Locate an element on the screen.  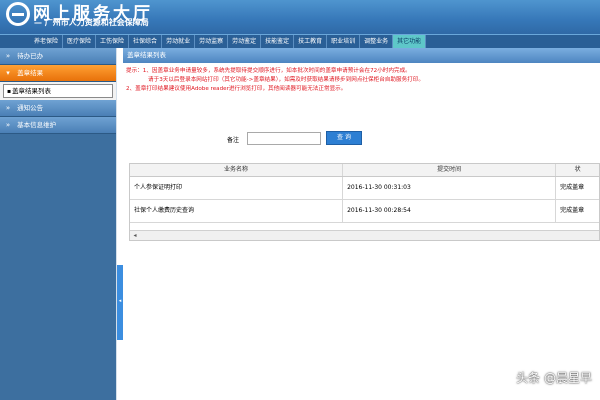
cell-business-name: 社保个人缴费历史查询 is located at coordinates (237, 211).